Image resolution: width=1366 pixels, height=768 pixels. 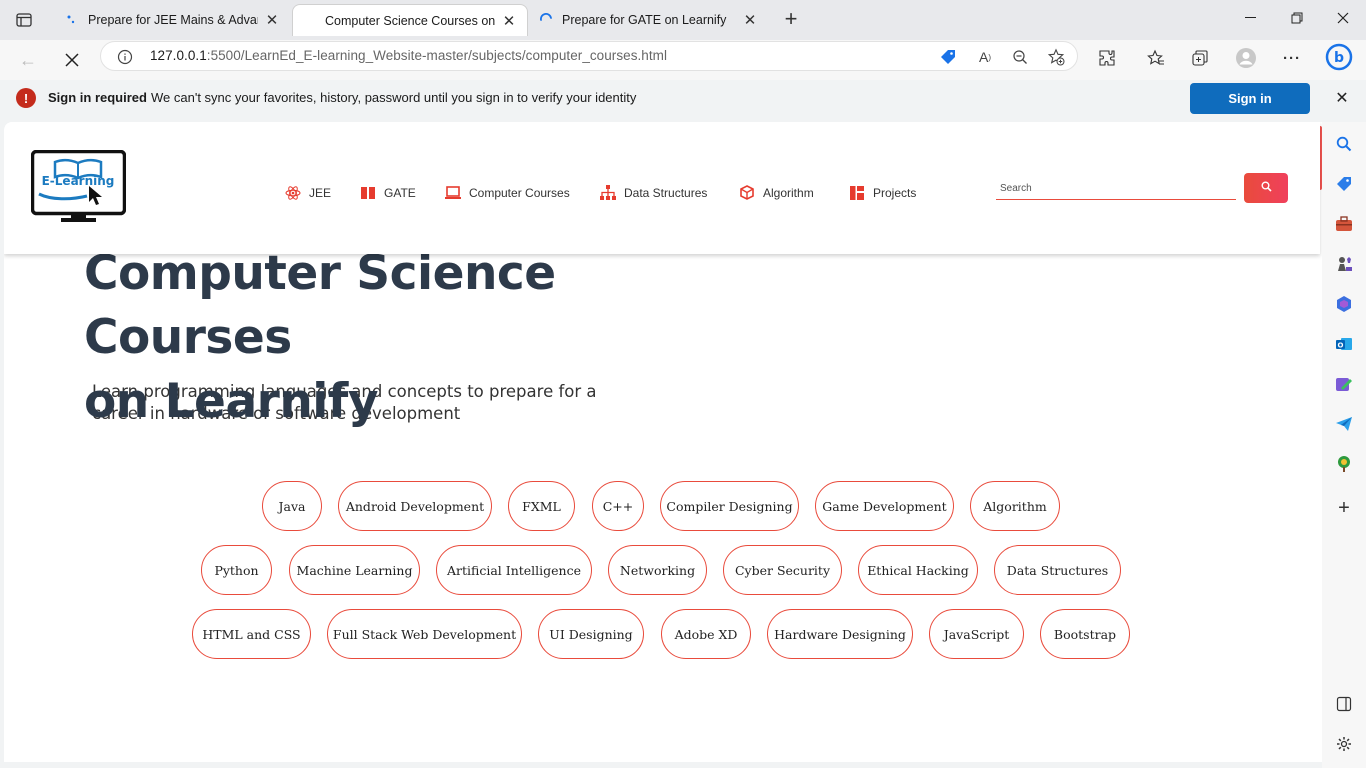 What do you see at coordinates (1292, 58) in the screenshot?
I see `more-options-icon: ···` at bounding box center [1292, 58].